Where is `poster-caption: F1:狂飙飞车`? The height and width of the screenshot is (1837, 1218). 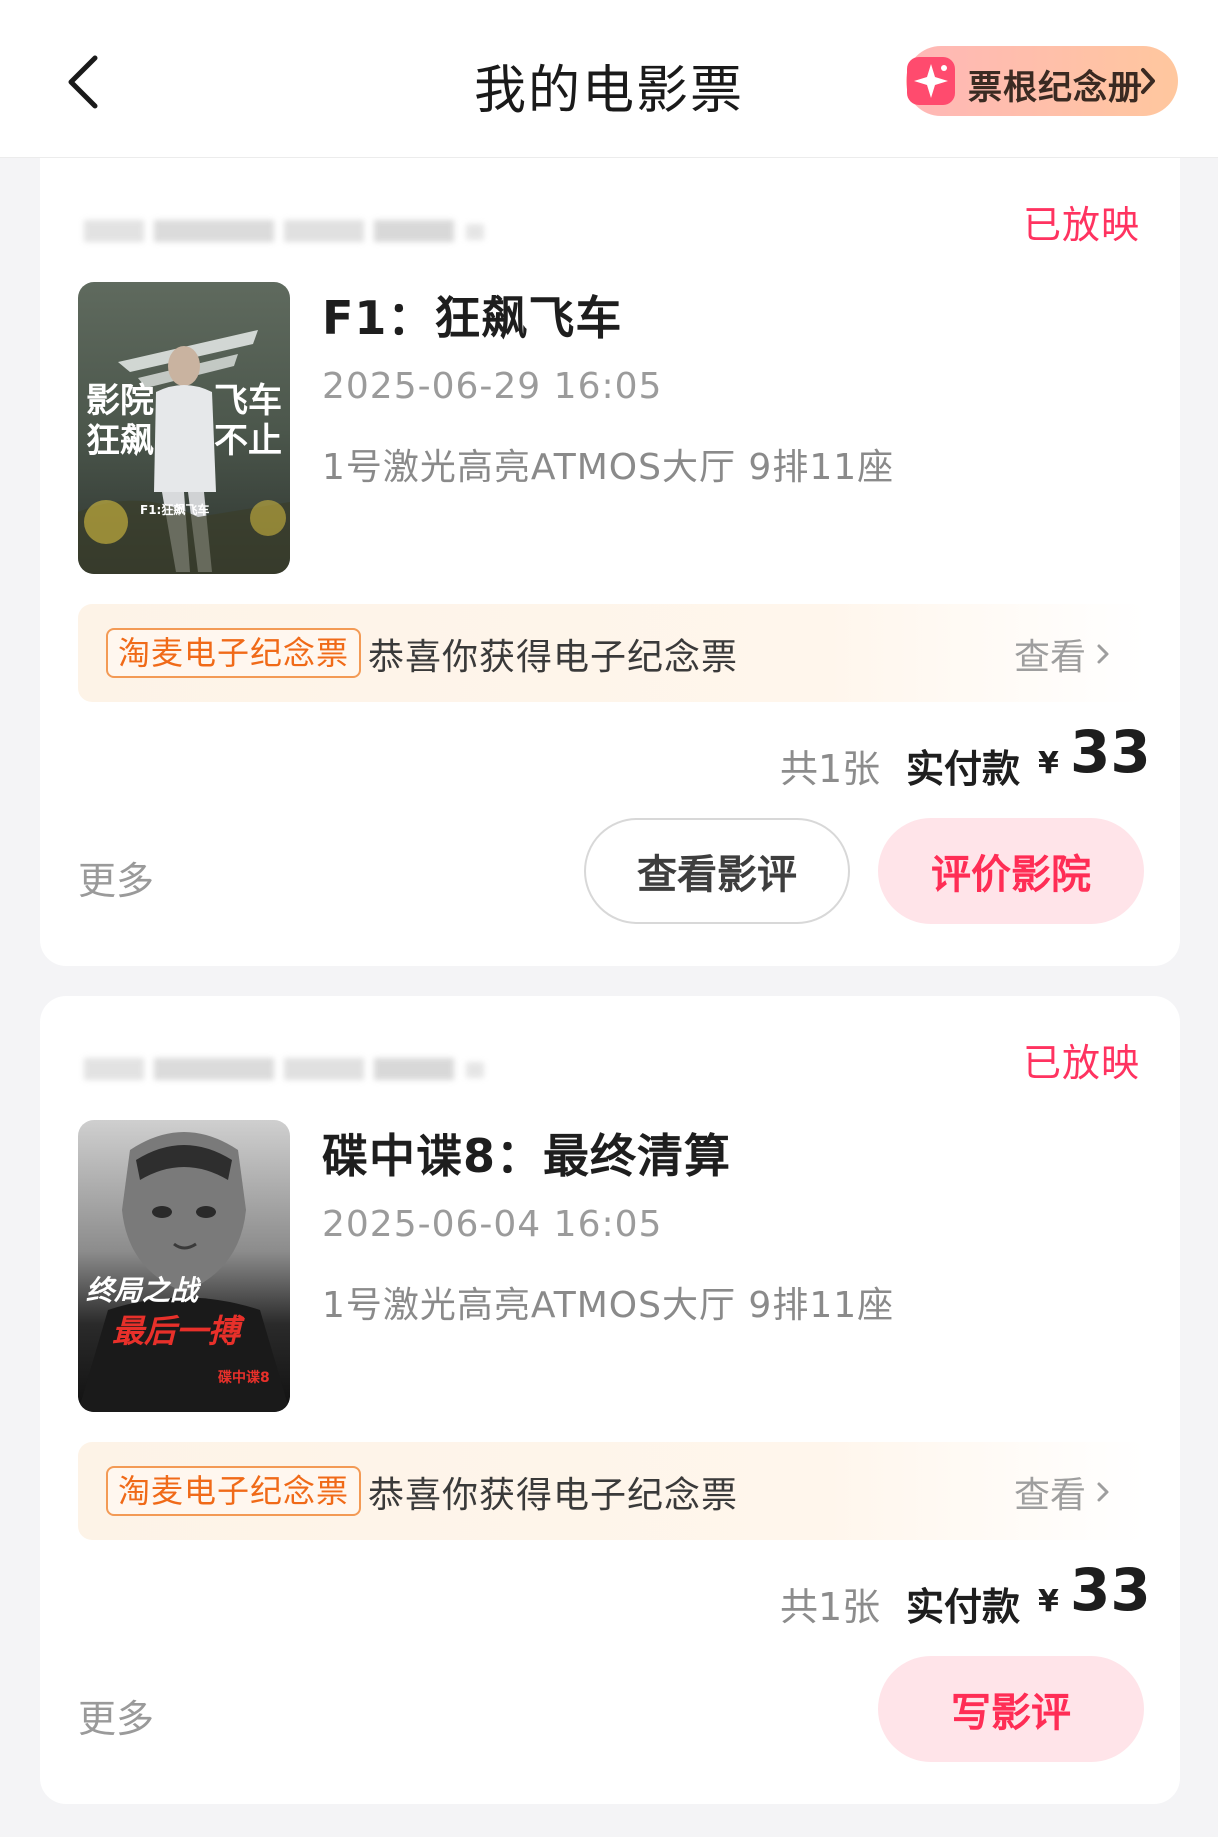
poster-caption: F1:狂飙飞车 is located at coordinates (174, 509).